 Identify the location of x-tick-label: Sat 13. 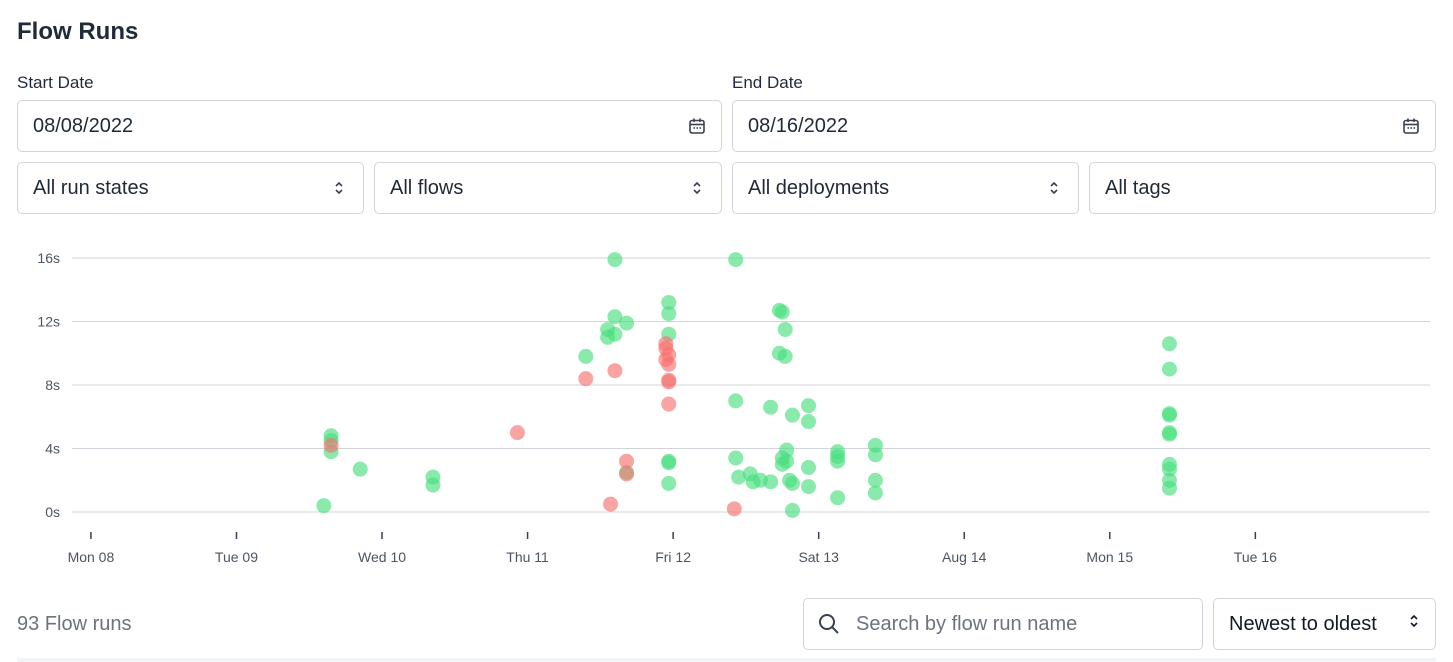
(818, 557).